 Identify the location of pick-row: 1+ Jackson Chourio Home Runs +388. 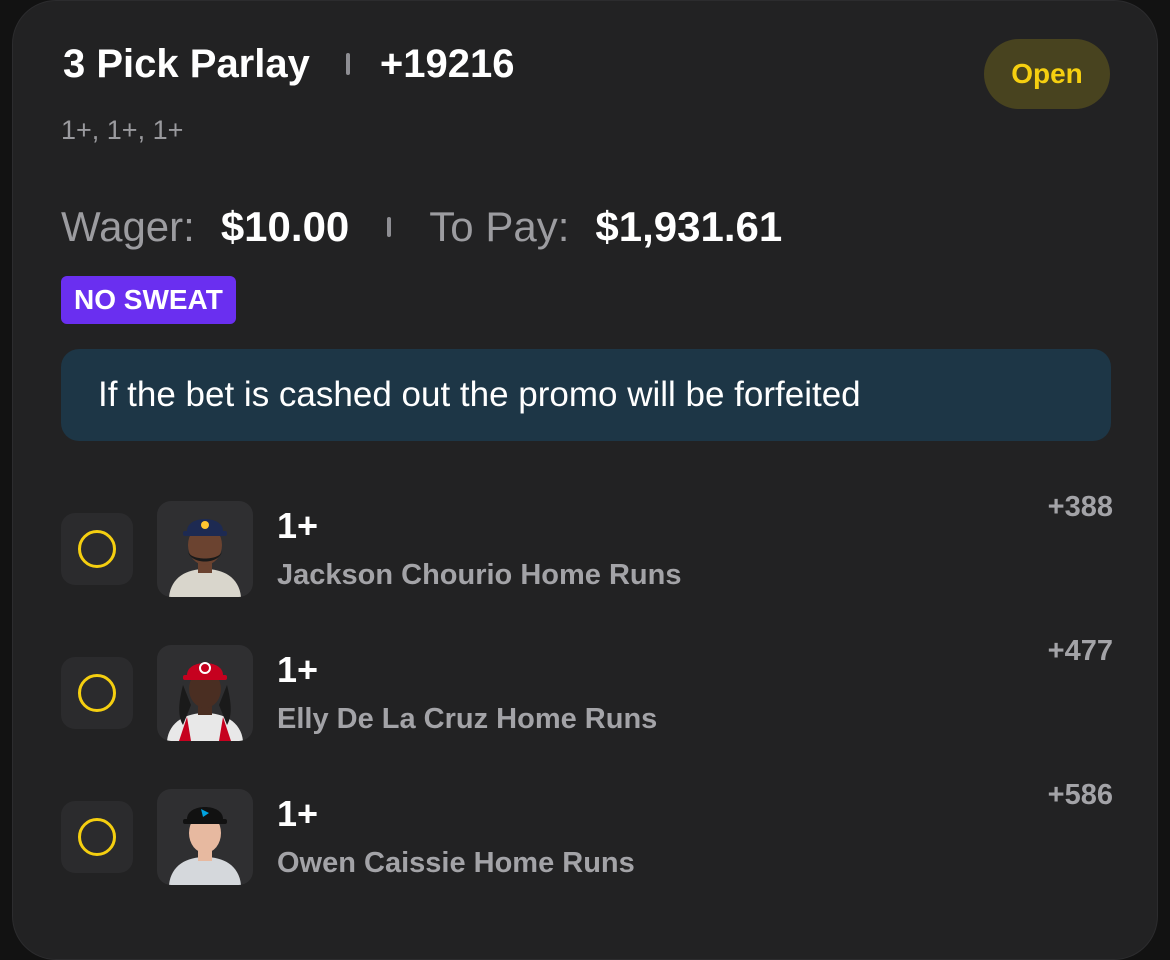
(587, 546).